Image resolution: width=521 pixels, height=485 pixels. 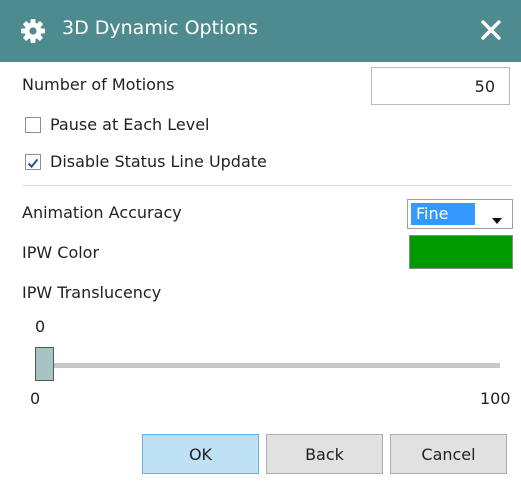 What do you see at coordinates (461, 252) in the screenshot?
I see `ipw-color-swatch` at bounding box center [461, 252].